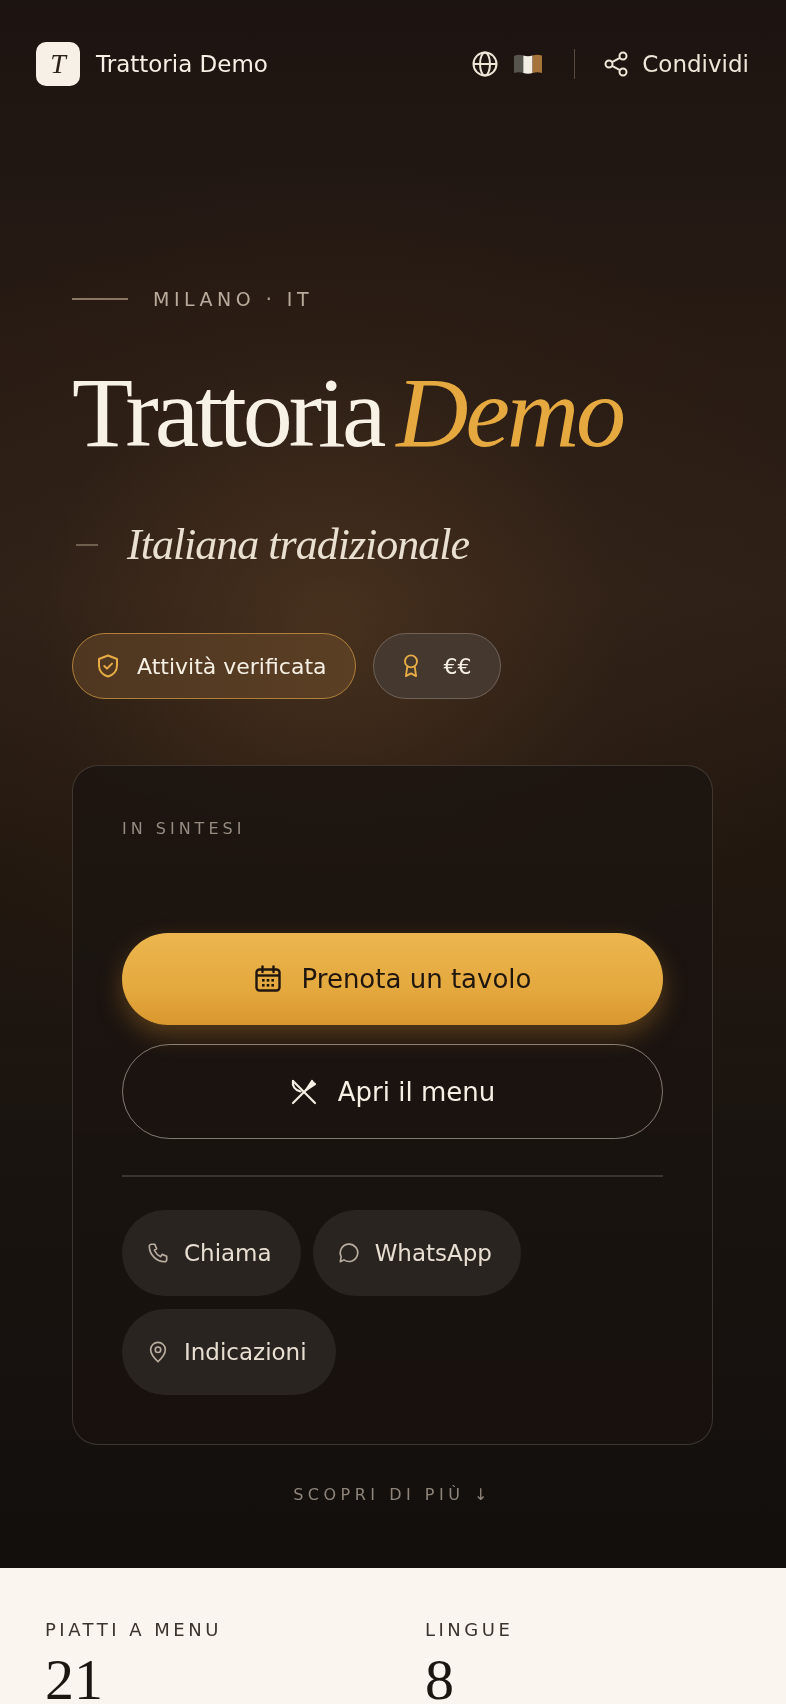  What do you see at coordinates (616, 64) in the screenshot?
I see `share-icon` at bounding box center [616, 64].